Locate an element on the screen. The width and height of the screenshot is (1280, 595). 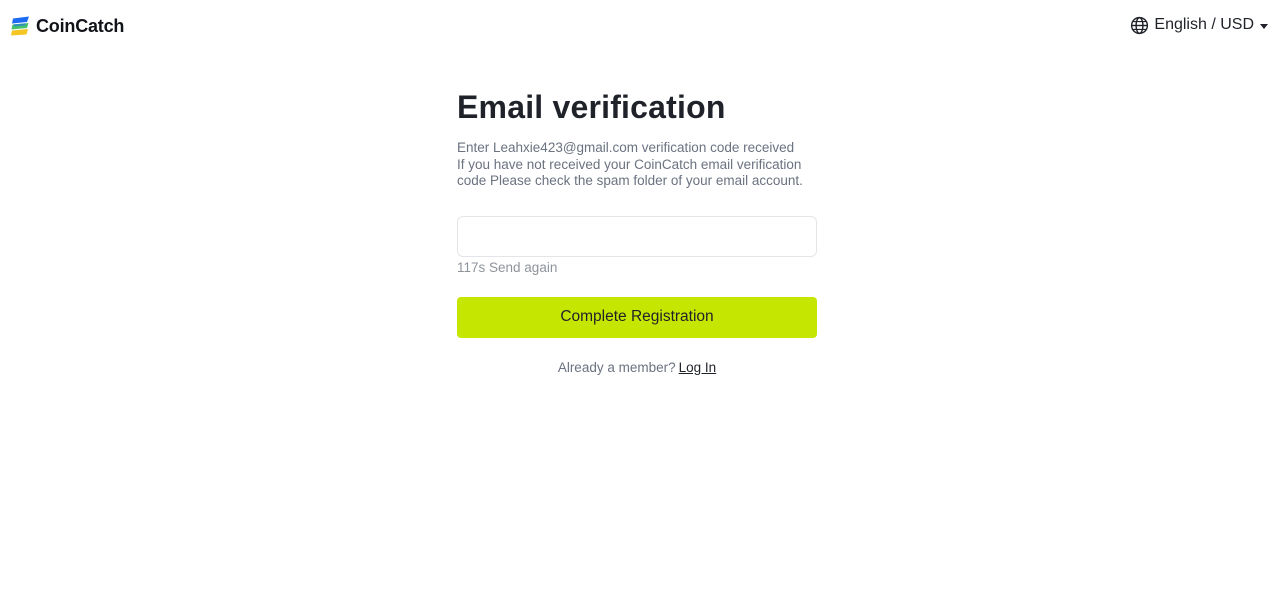
language-currency-label: English / USD is located at coordinates (1204, 24).